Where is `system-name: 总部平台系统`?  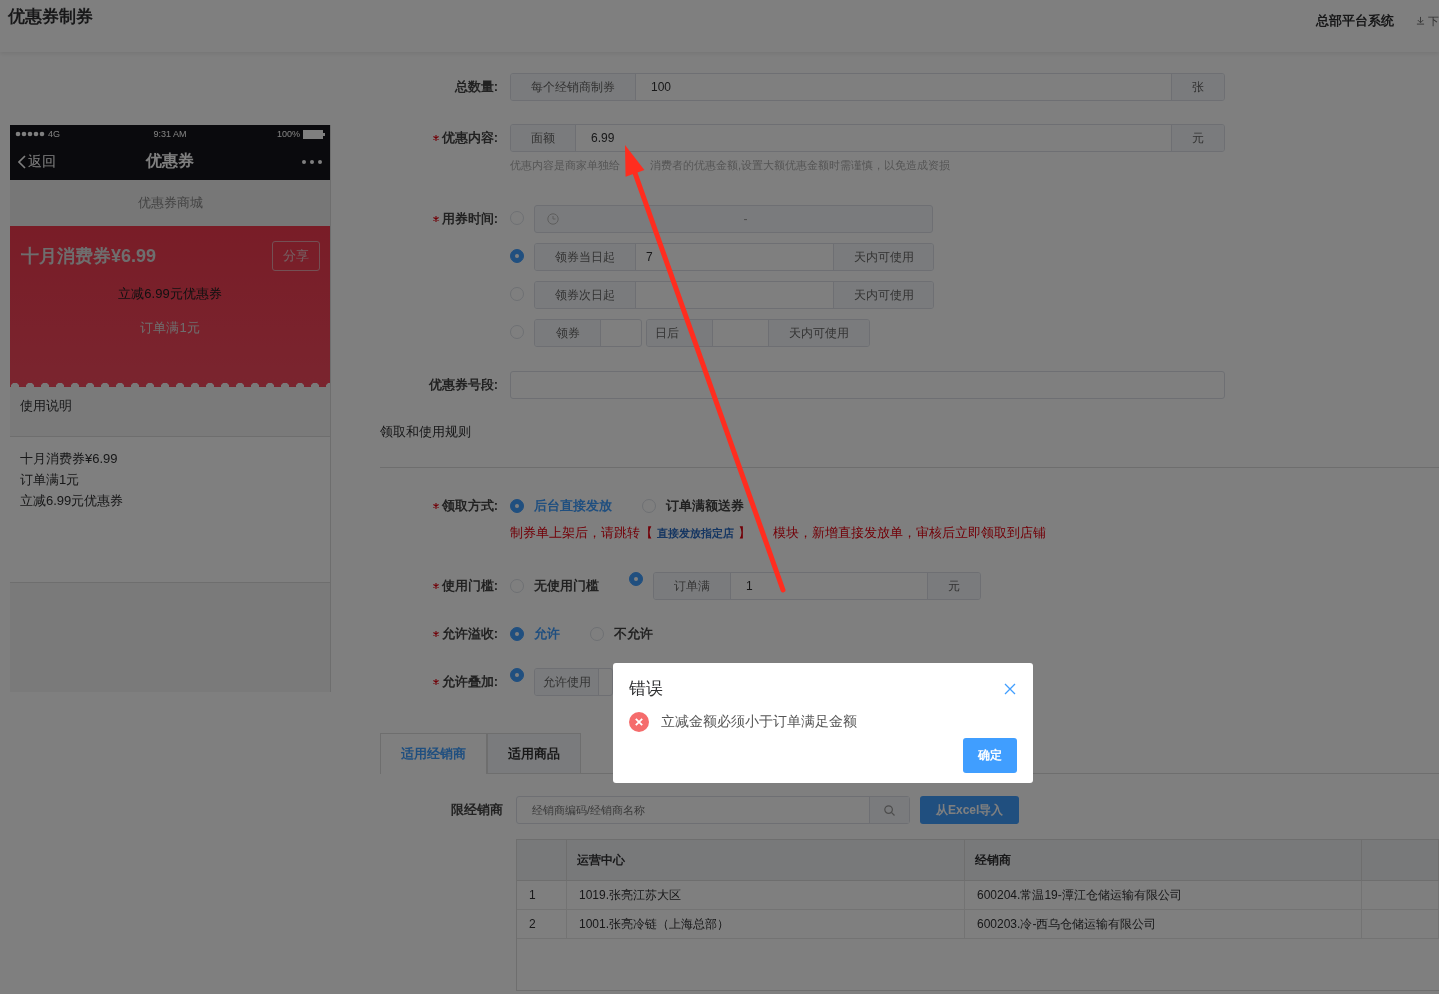 system-name: 总部平台系统 is located at coordinates (1354, 21).